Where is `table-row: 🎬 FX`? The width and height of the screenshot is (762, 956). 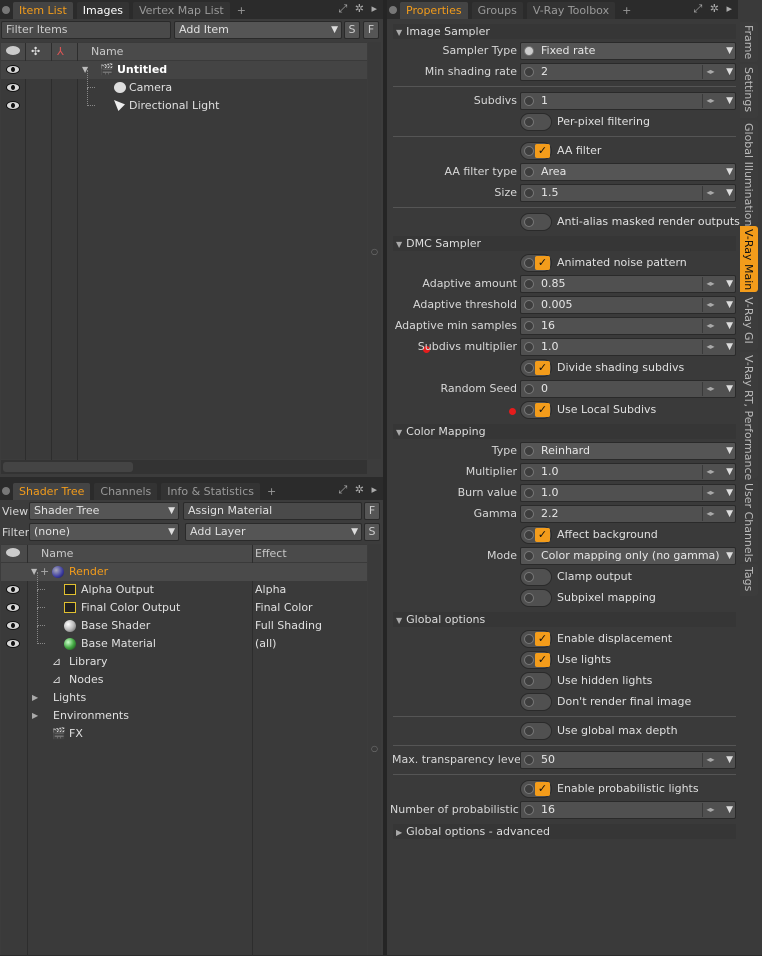 table-row: 🎬 FX is located at coordinates (184, 734).